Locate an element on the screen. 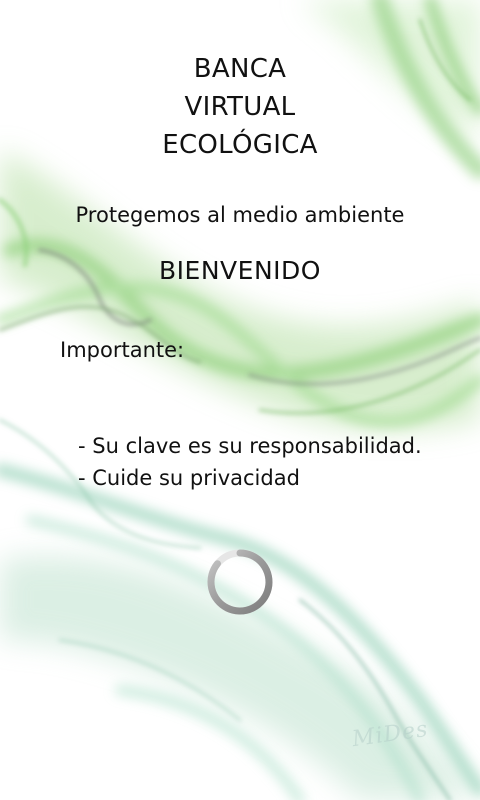 The height and width of the screenshot is (800, 480). note-item-privacy: - Cuide su privacidad is located at coordinates (189, 478).